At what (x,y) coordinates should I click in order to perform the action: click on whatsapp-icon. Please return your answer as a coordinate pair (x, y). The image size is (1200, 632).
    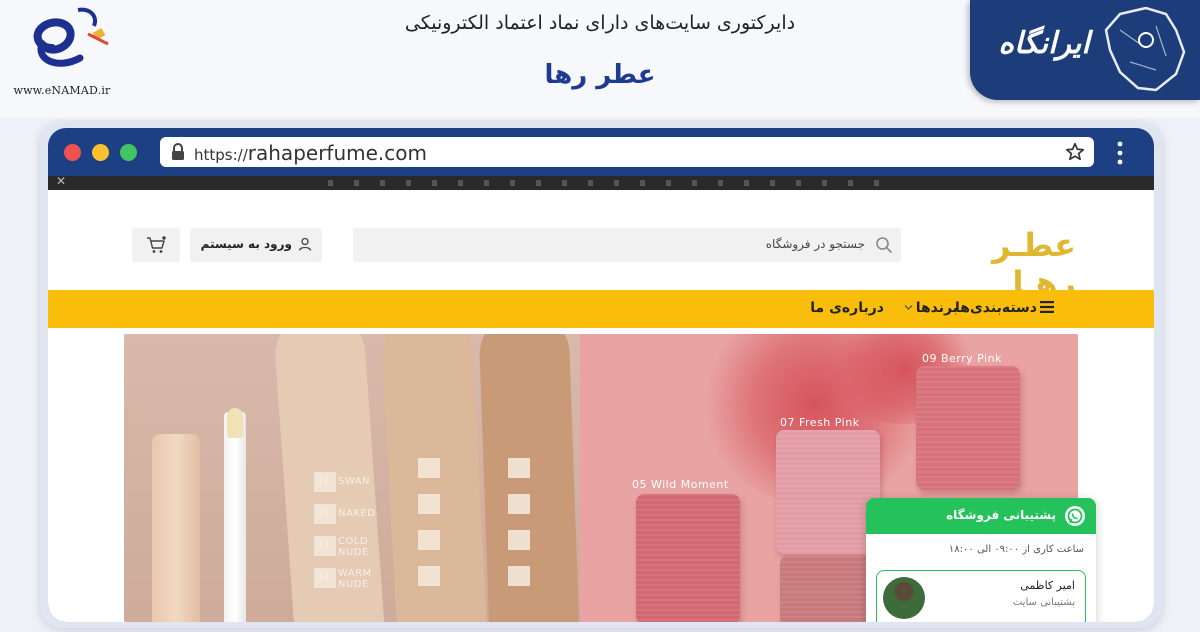
    Looking at the image, I should click on (1075, 516).